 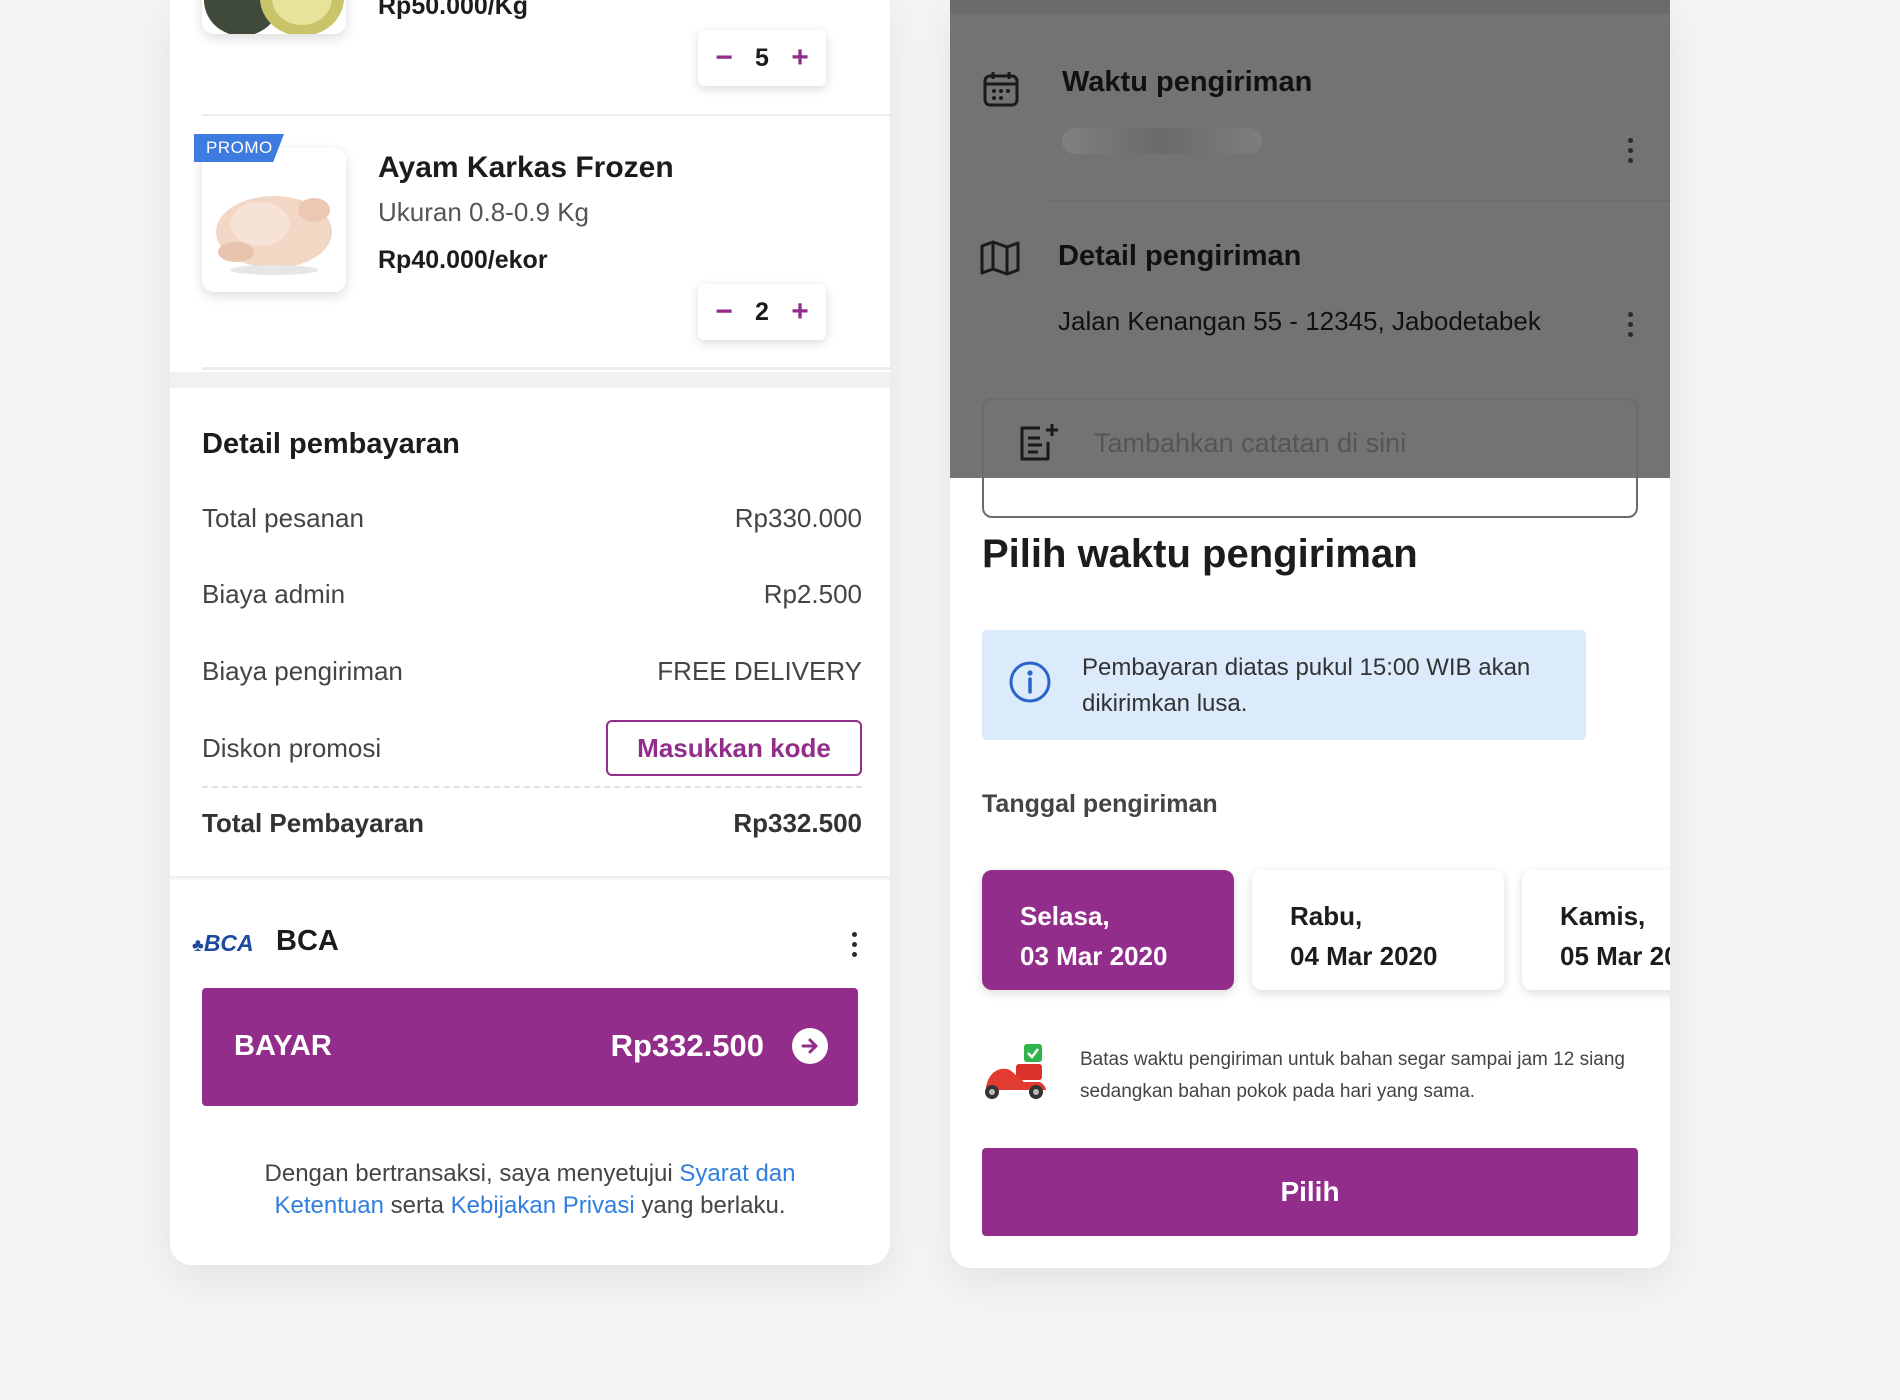 I want to click on delivery-address: Jalan Kenangan 55 - 12345, Jabodetabek, so click(x=1299, y=321).